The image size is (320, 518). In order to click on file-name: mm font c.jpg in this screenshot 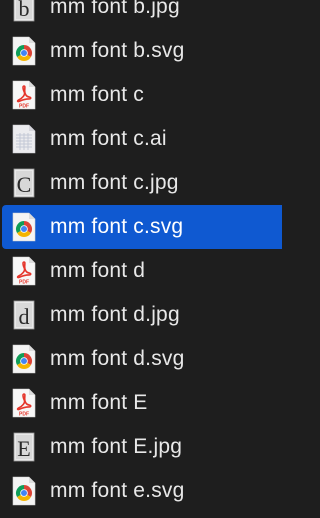, I will do `click(114, 182)`.